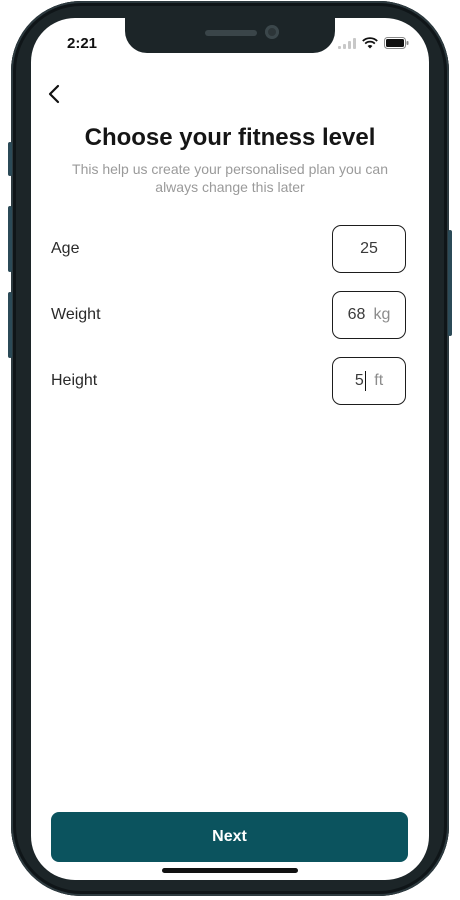 The height and width of the screenshot is (900, 460). I want to click on battery-icon, so click(396, 43).